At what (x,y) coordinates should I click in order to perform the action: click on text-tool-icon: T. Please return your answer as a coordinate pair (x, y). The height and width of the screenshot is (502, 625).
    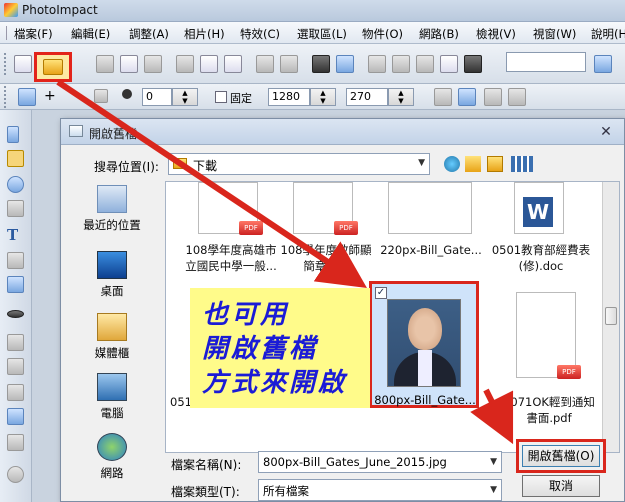
    Looking at the image, I should click on (15, 235).